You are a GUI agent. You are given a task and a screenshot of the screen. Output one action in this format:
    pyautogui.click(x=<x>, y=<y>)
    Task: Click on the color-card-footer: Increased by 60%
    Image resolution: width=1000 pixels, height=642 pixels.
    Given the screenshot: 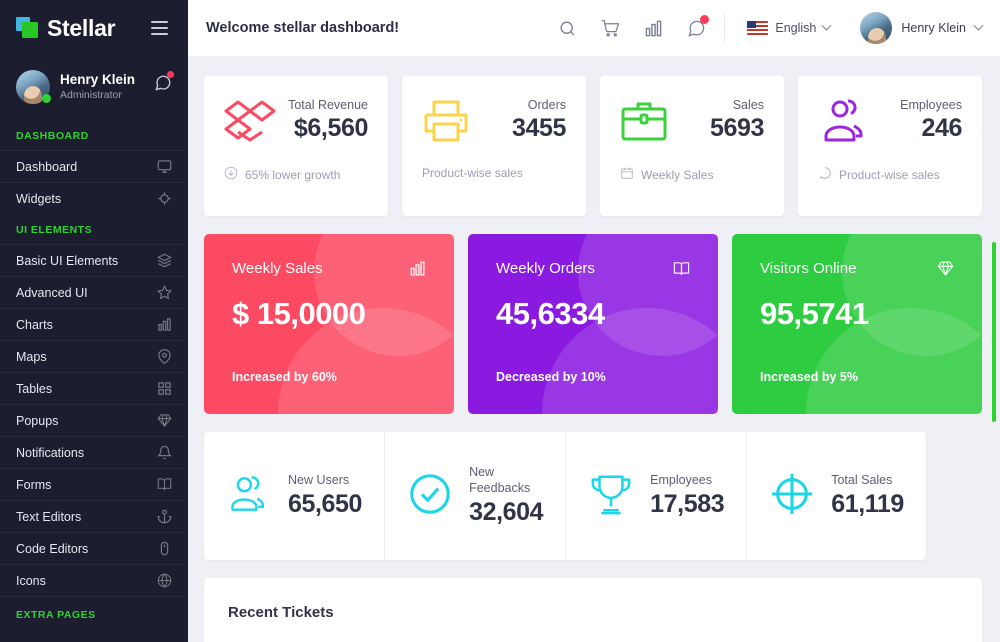 What is the action you would take?
    pyautogui.click(x=284, y=377)
    